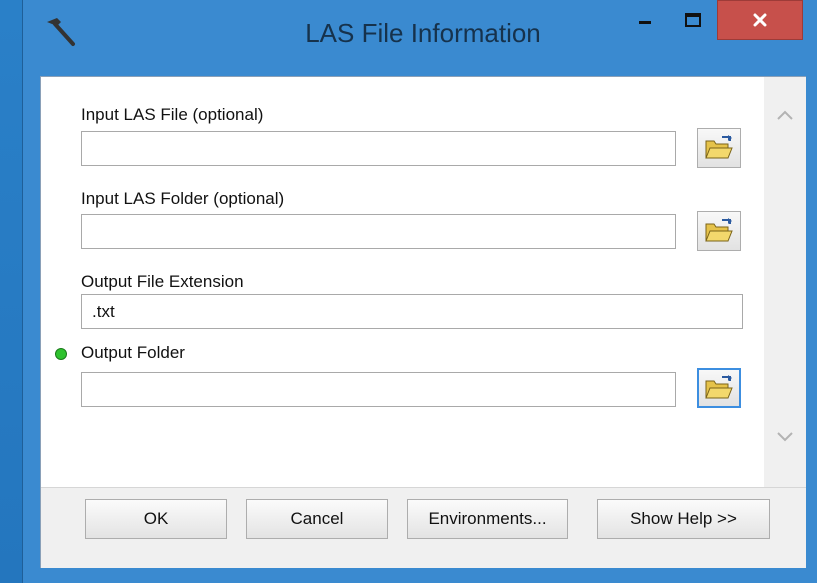 Image resolution: width=817 pixels, height=583 pixels. I want to click on minimize-icon, so click(645, 22).